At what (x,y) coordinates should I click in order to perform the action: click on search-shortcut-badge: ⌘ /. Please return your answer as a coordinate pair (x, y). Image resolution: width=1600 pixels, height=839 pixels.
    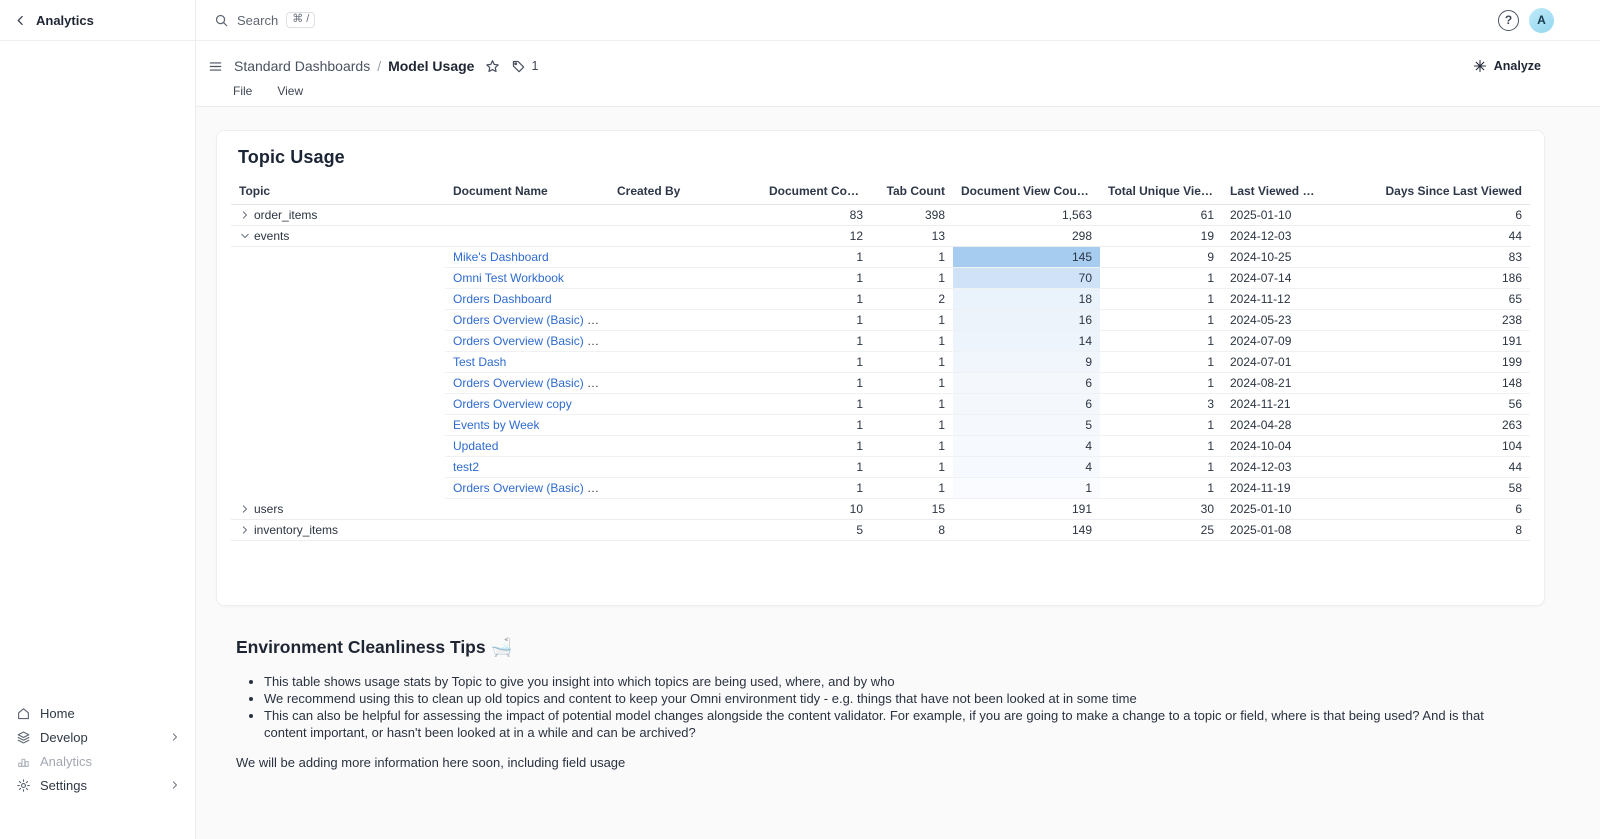
    Looking at the image, I should click on (301, 20).